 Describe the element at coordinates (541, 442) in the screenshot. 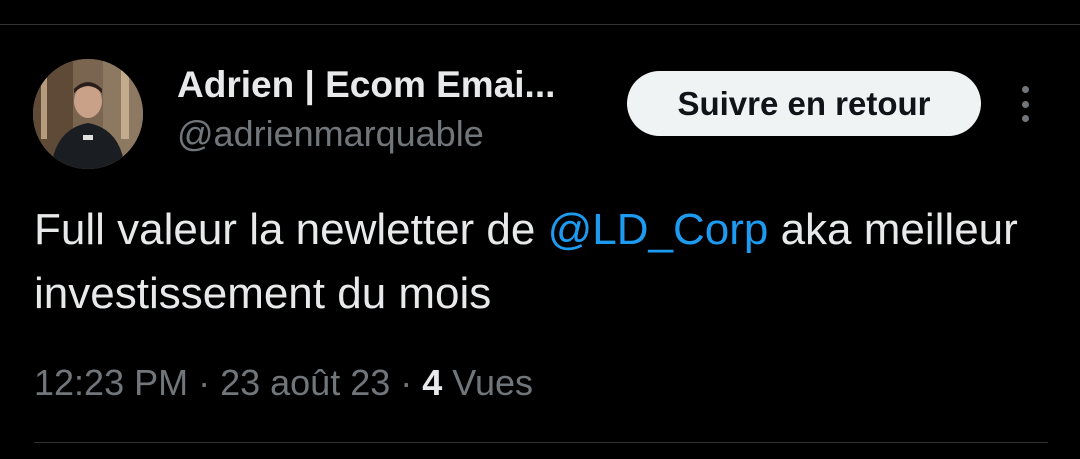

I see `bottom-divider` at that location.